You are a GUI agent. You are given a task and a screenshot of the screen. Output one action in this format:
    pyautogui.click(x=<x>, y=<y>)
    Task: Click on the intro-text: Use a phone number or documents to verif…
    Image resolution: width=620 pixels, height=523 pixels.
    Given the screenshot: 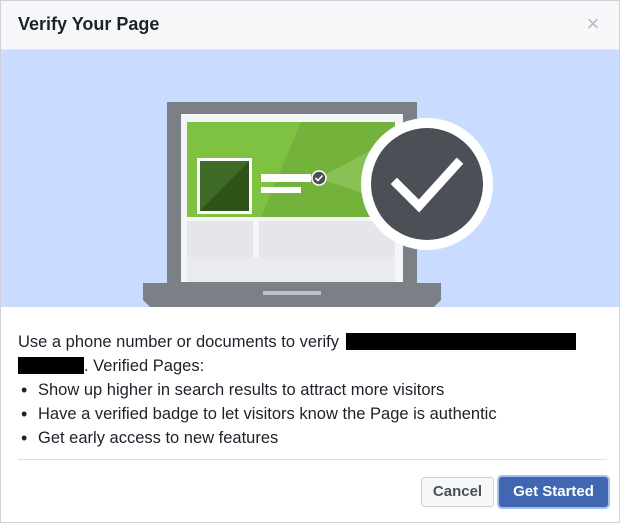 What is the action you would take?
    pyautogui.click(x=315, y=354)
    